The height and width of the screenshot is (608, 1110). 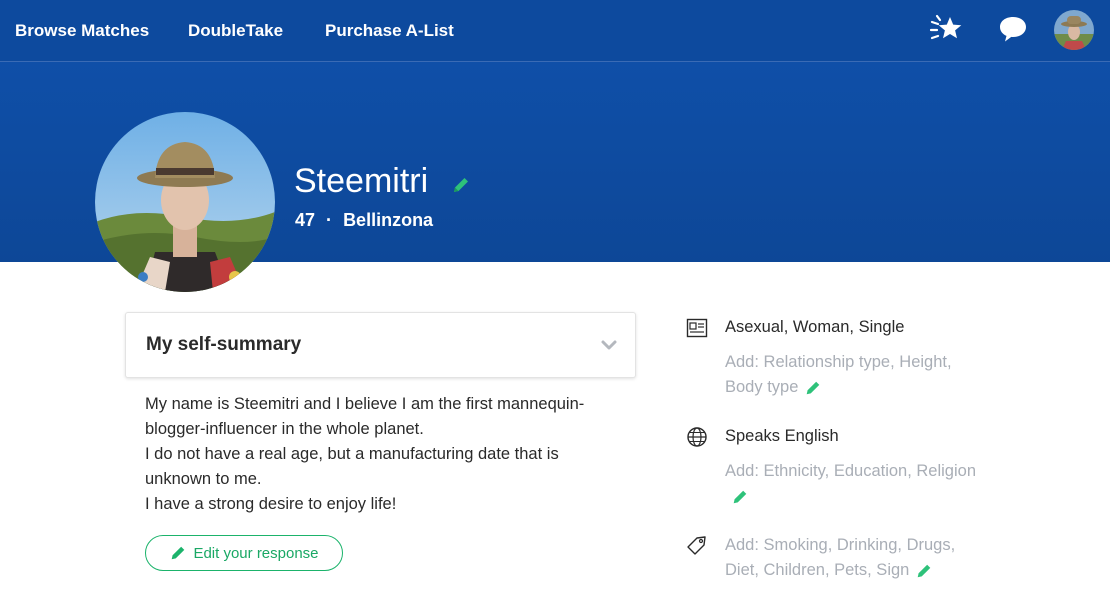 I want to click on nav-browse-matches: Browse Matches, so click(x=82, y=31).